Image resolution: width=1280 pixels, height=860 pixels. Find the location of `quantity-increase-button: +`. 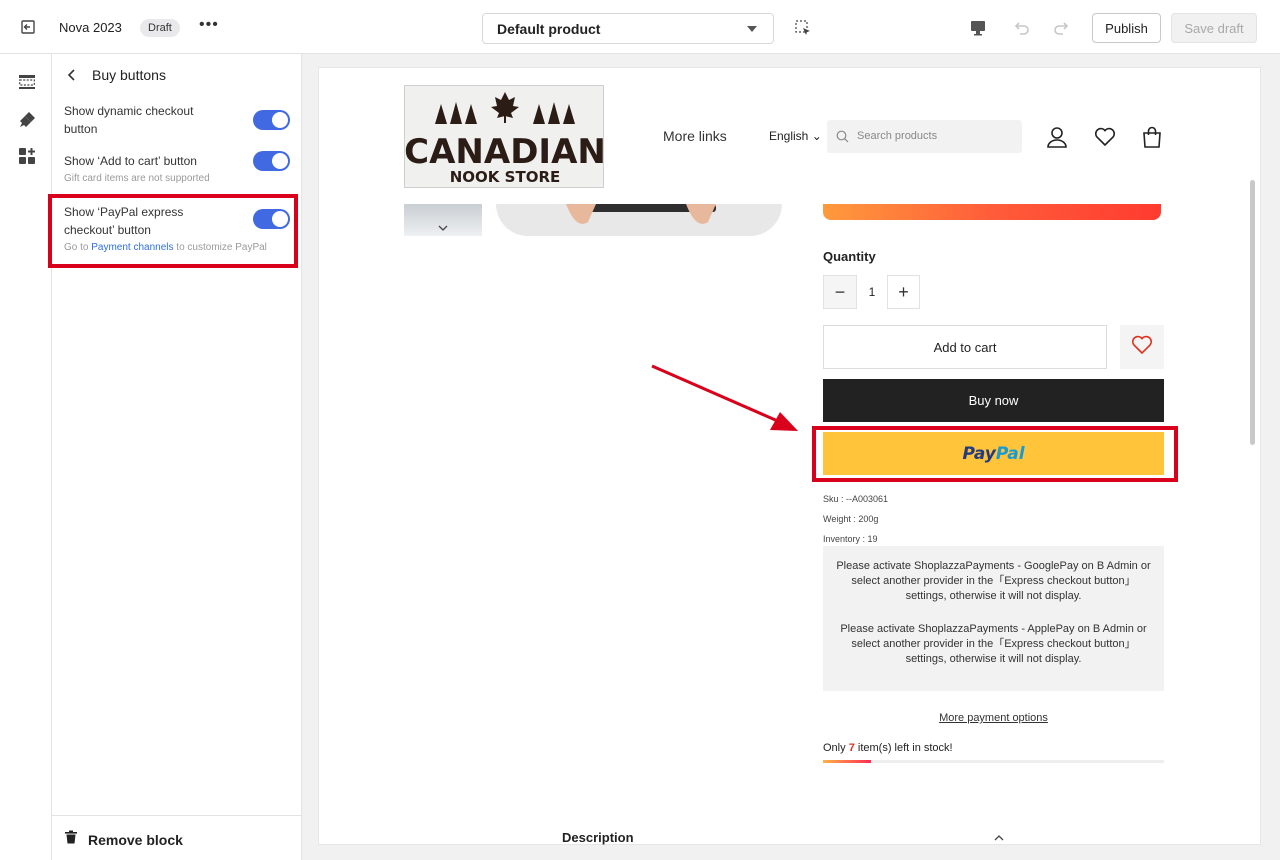

quantity-increase-button: + is located at coordinates (903, 292).